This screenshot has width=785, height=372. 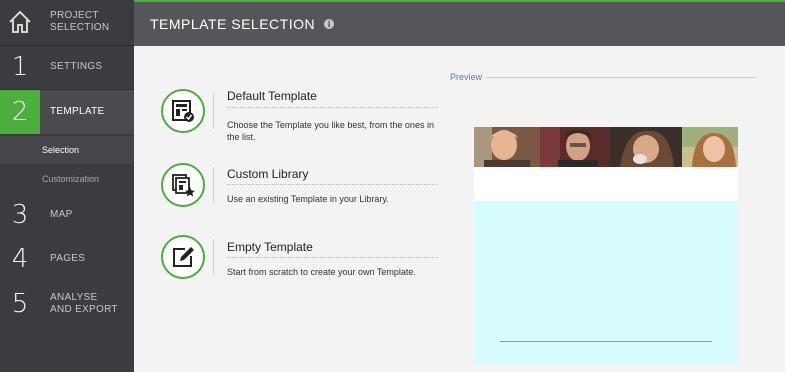 I want to click on home-icon, so click(x=20, y=22).